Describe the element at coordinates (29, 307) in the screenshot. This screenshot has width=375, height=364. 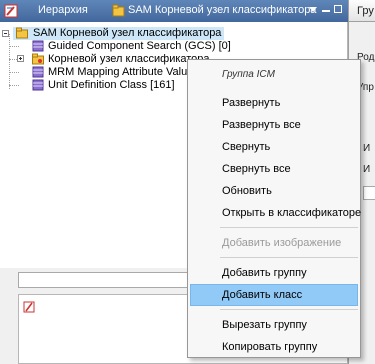
I see `details-icon` at that location.